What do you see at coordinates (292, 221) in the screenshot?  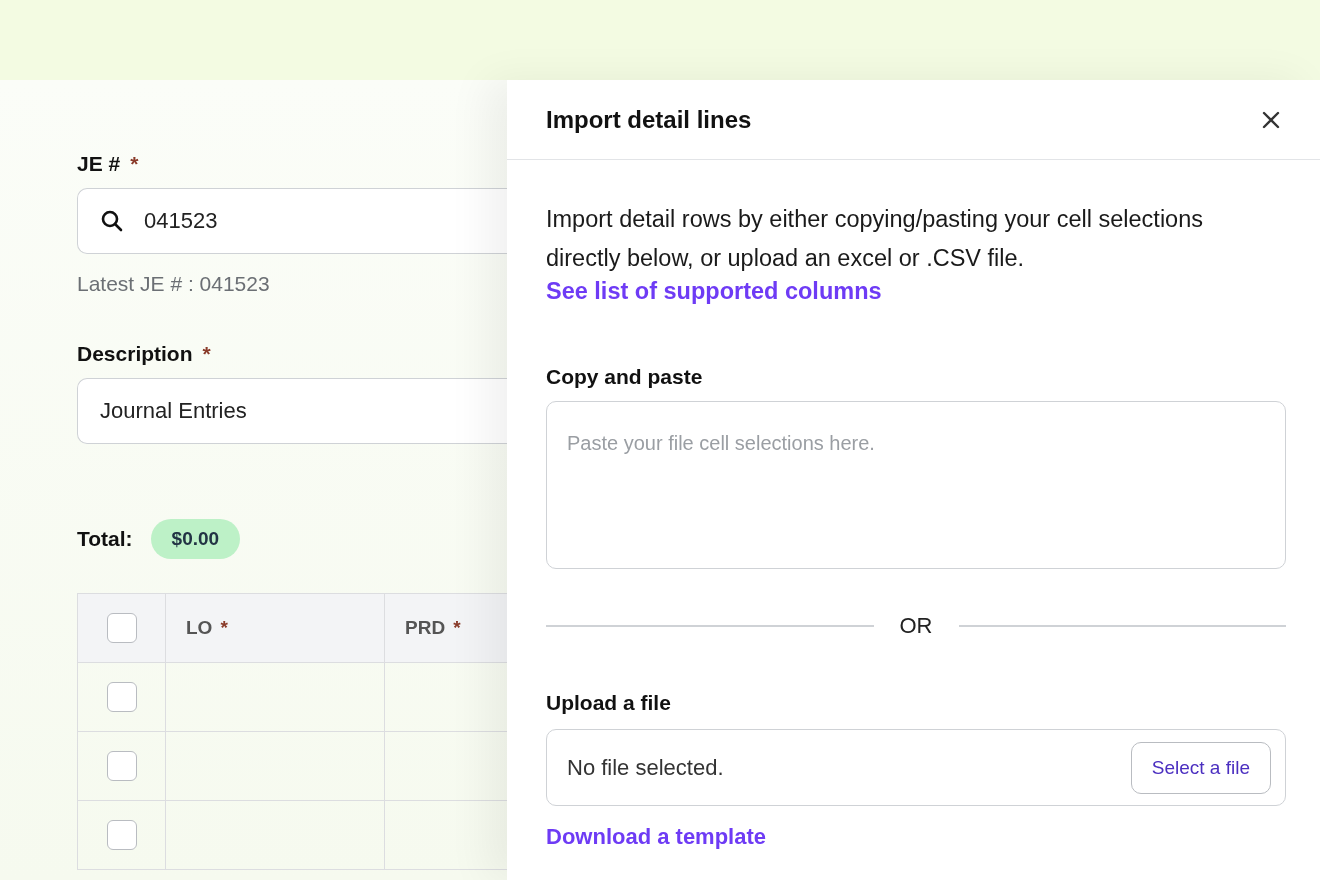 I see `search-field: 041523` at bounding box center [292, 221].